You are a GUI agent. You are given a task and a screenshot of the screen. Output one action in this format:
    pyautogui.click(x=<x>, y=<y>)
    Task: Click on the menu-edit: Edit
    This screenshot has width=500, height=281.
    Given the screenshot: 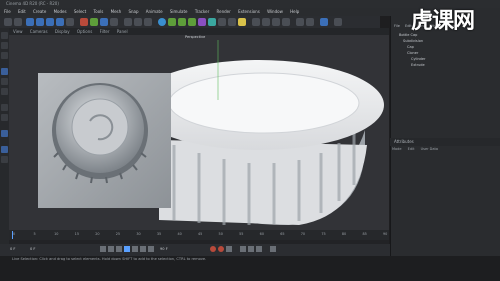 What is the action you would take?
    pyautogui.click(x=22, y=11)
    